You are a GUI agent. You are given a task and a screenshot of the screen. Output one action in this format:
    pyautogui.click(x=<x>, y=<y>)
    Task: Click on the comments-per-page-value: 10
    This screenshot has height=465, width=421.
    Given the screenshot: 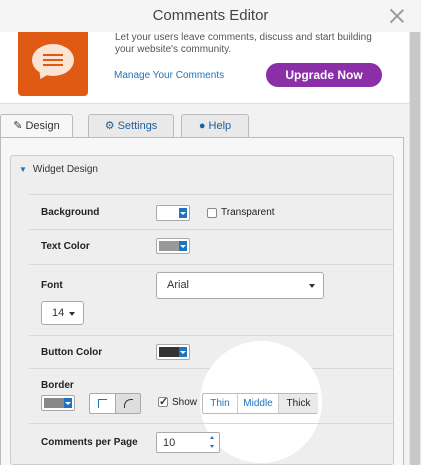 What is the action you would take?
    pyautogui.click(x=169, y=443)
    